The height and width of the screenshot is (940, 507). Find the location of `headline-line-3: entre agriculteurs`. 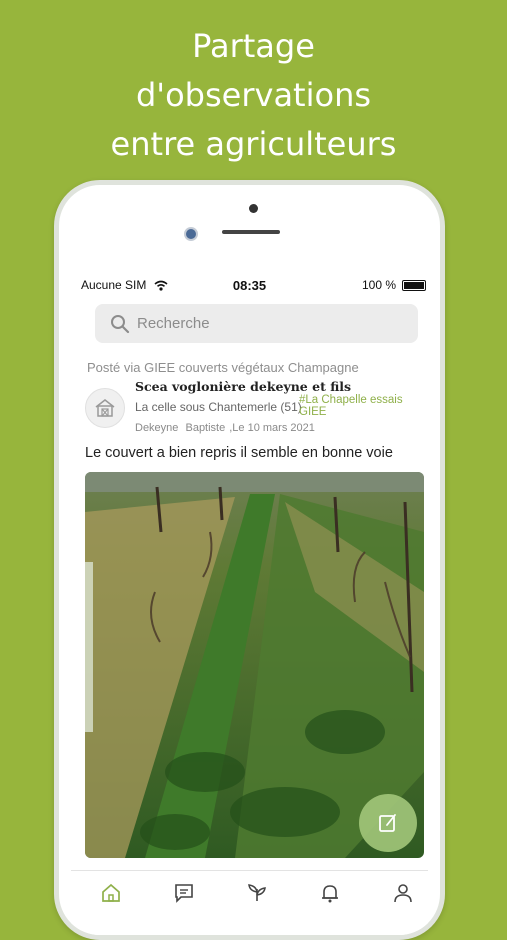

headline-line-3: entre agriculteurs is located at coordinates (253, 144).